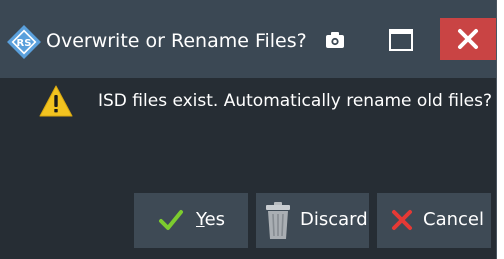  I want to click on maximize-icon, so click(401, 40).